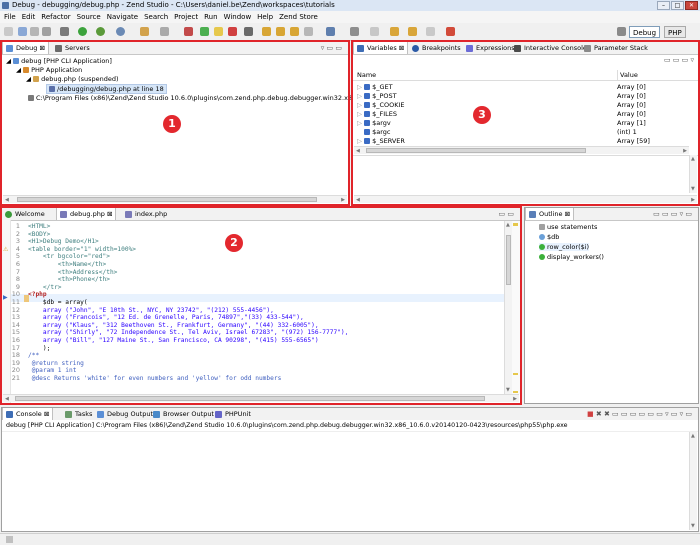 The height and width of the screenshot is (545, 700). I want to click on menu-run: Run, so click(210, 17).